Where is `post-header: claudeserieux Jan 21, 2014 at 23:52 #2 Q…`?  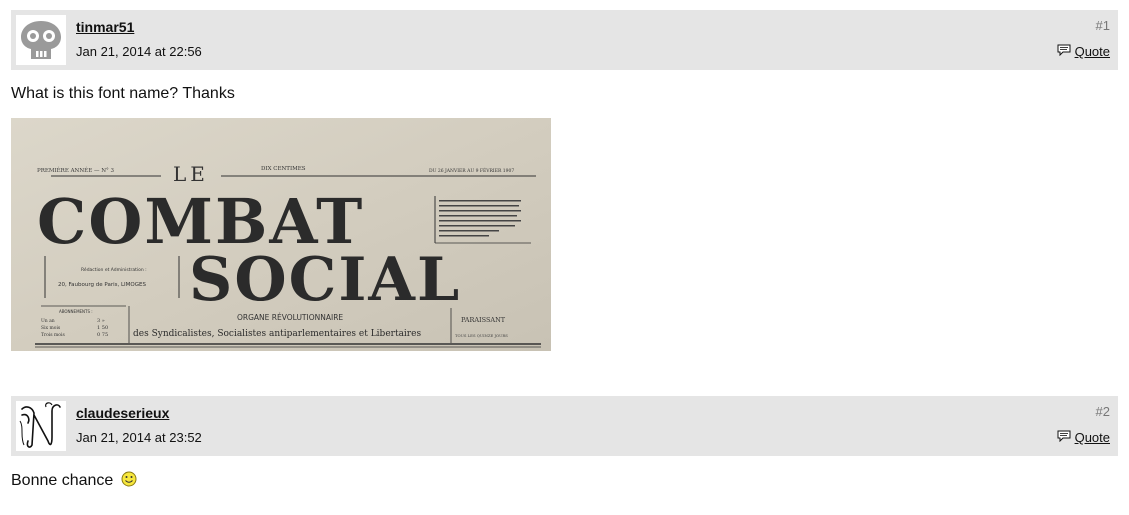 post-header: claudeserieux Jan 21, 2014 at 23:52 #2 Q… is located at coordinates (564, 426).